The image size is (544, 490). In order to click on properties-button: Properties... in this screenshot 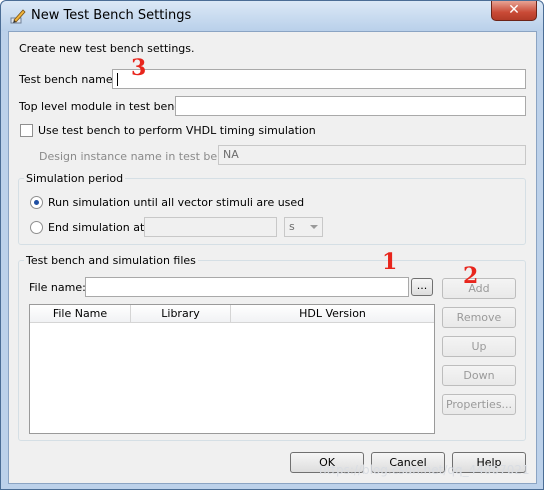, I will do `click(479, 404)`.